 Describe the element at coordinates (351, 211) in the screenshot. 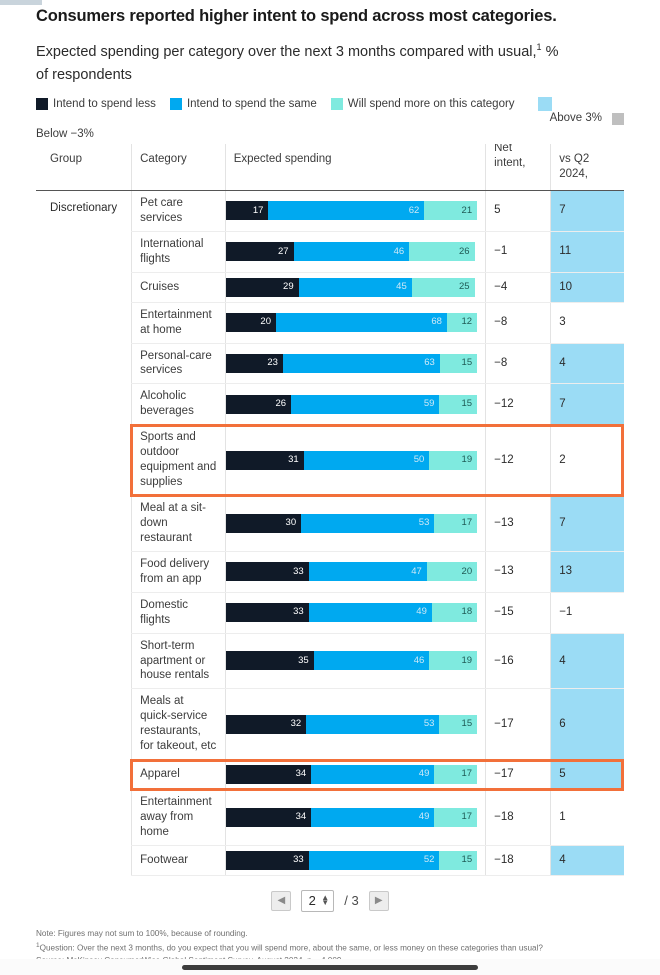

I see `stacked-bar: 17 62 21` at that location.